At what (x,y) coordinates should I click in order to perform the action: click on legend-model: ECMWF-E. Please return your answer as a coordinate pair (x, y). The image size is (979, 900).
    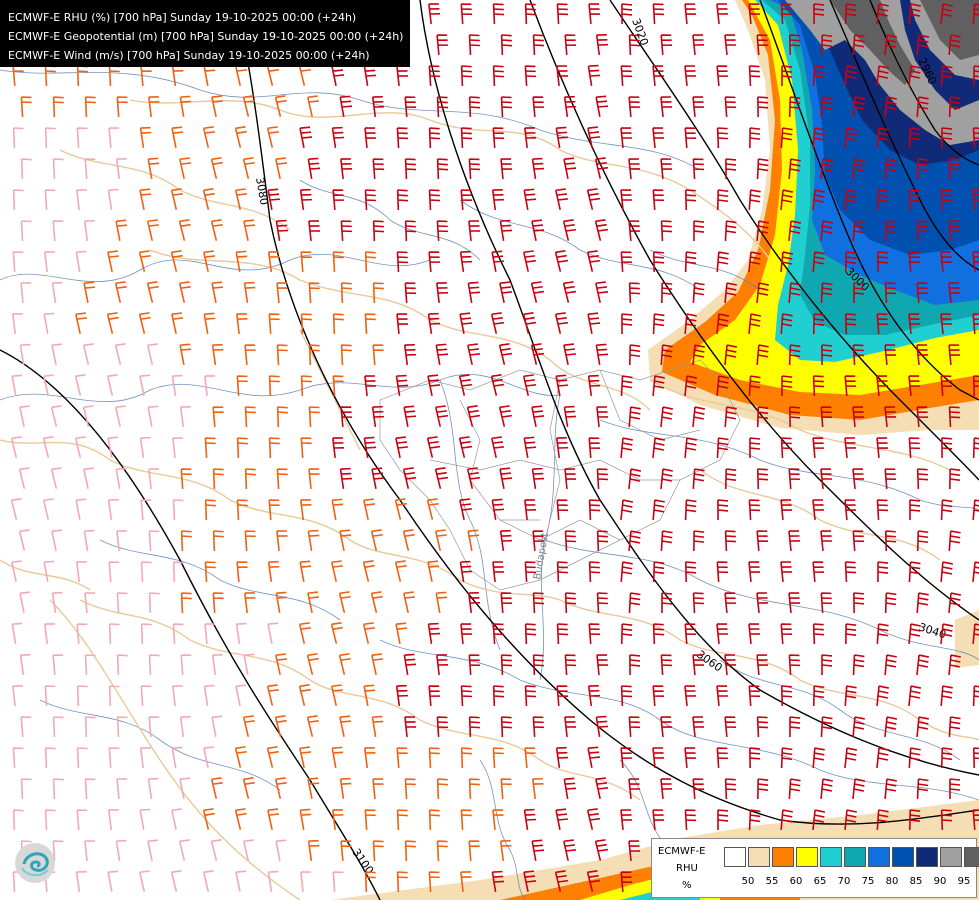
    Looking at the image, I should click on (682, 851).